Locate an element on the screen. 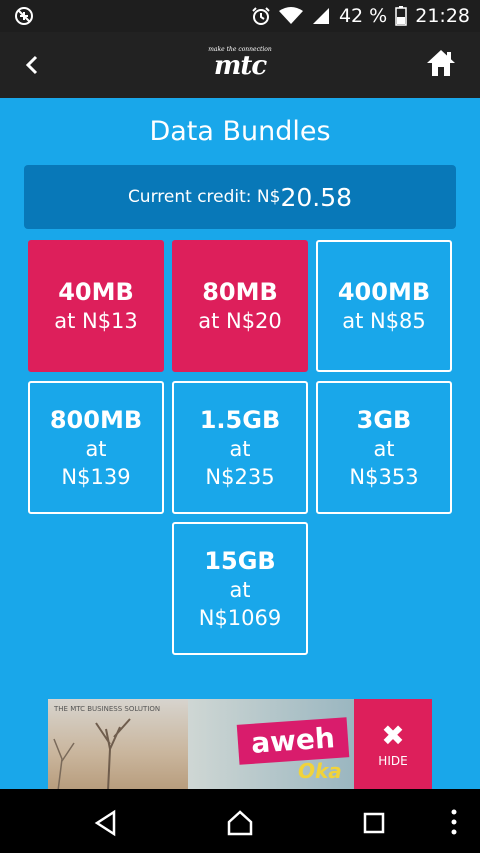 Image resolution: width=480 pixels, height=853 pixels. bundle-price-amount: N$139 is located at coordinates (96, 476).